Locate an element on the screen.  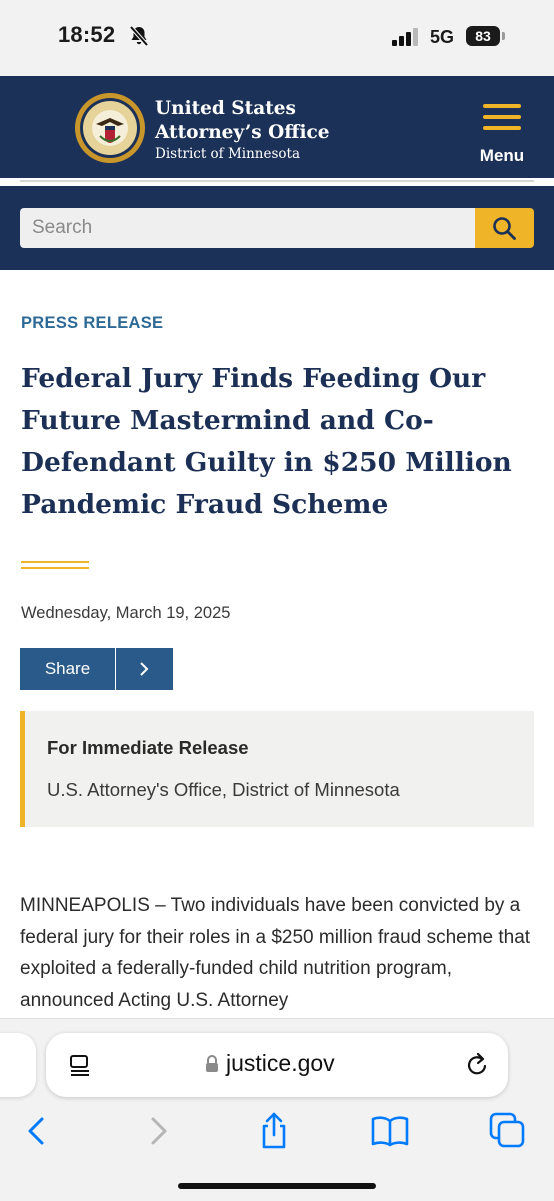
menu-button: Menu is located at coordinates (502, 133).